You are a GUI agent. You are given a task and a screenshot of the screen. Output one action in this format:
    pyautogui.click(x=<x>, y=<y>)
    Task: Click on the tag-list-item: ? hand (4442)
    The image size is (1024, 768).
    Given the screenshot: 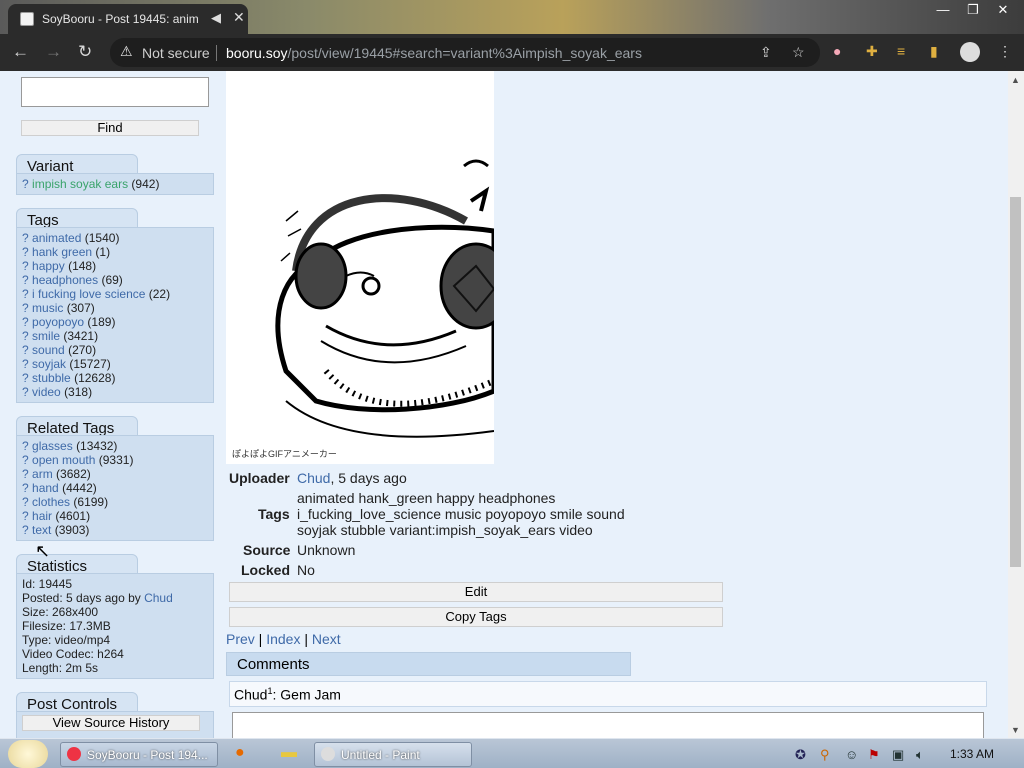 What is the action you would take?
    pyautogui.click(x=115, y=488)
    